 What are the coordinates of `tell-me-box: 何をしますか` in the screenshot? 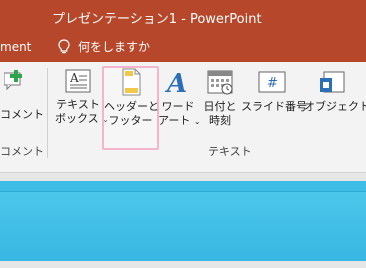 It's located at (104, 46).